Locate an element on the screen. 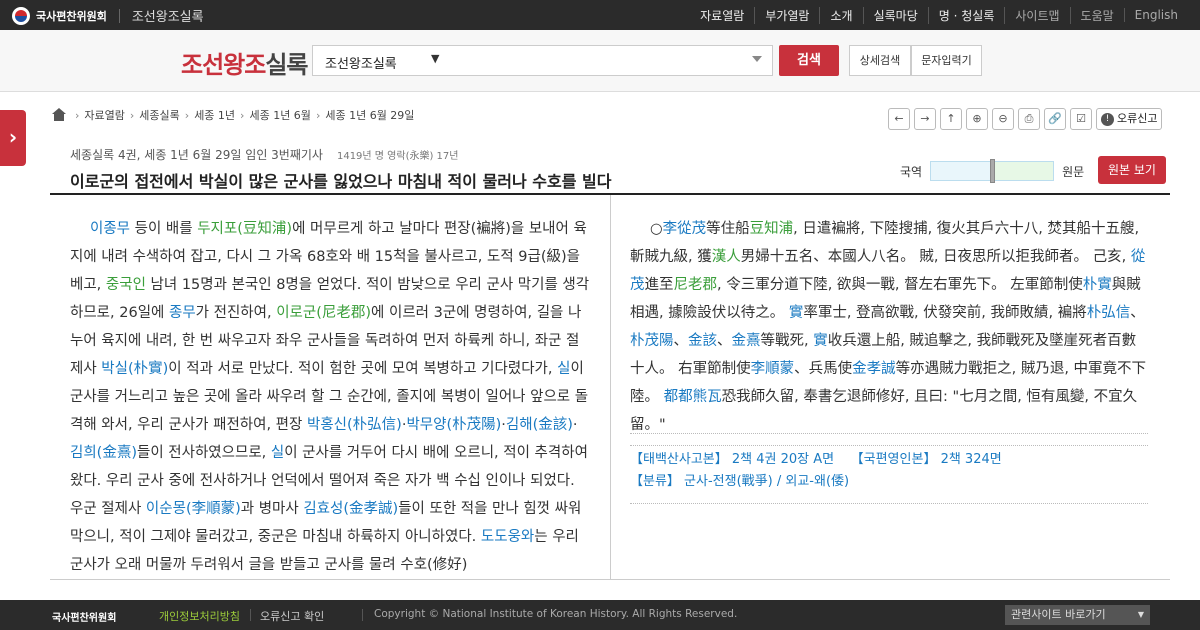 The width and height of the screenshot is (1200, 630). brand-logo: 조선왕조실록 is located at coordinates (245, 62).